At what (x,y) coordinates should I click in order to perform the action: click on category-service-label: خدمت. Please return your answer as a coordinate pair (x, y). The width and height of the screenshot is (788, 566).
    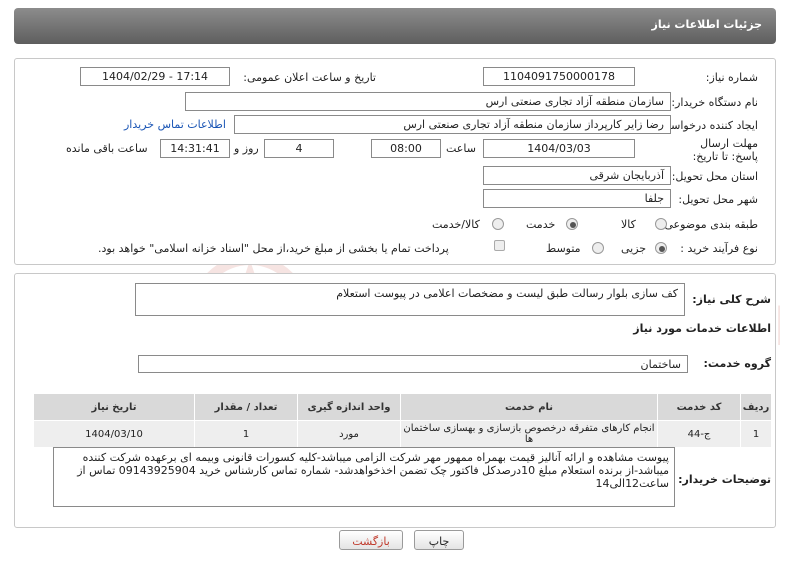
    Looking at the image, I should click on (541, 224).